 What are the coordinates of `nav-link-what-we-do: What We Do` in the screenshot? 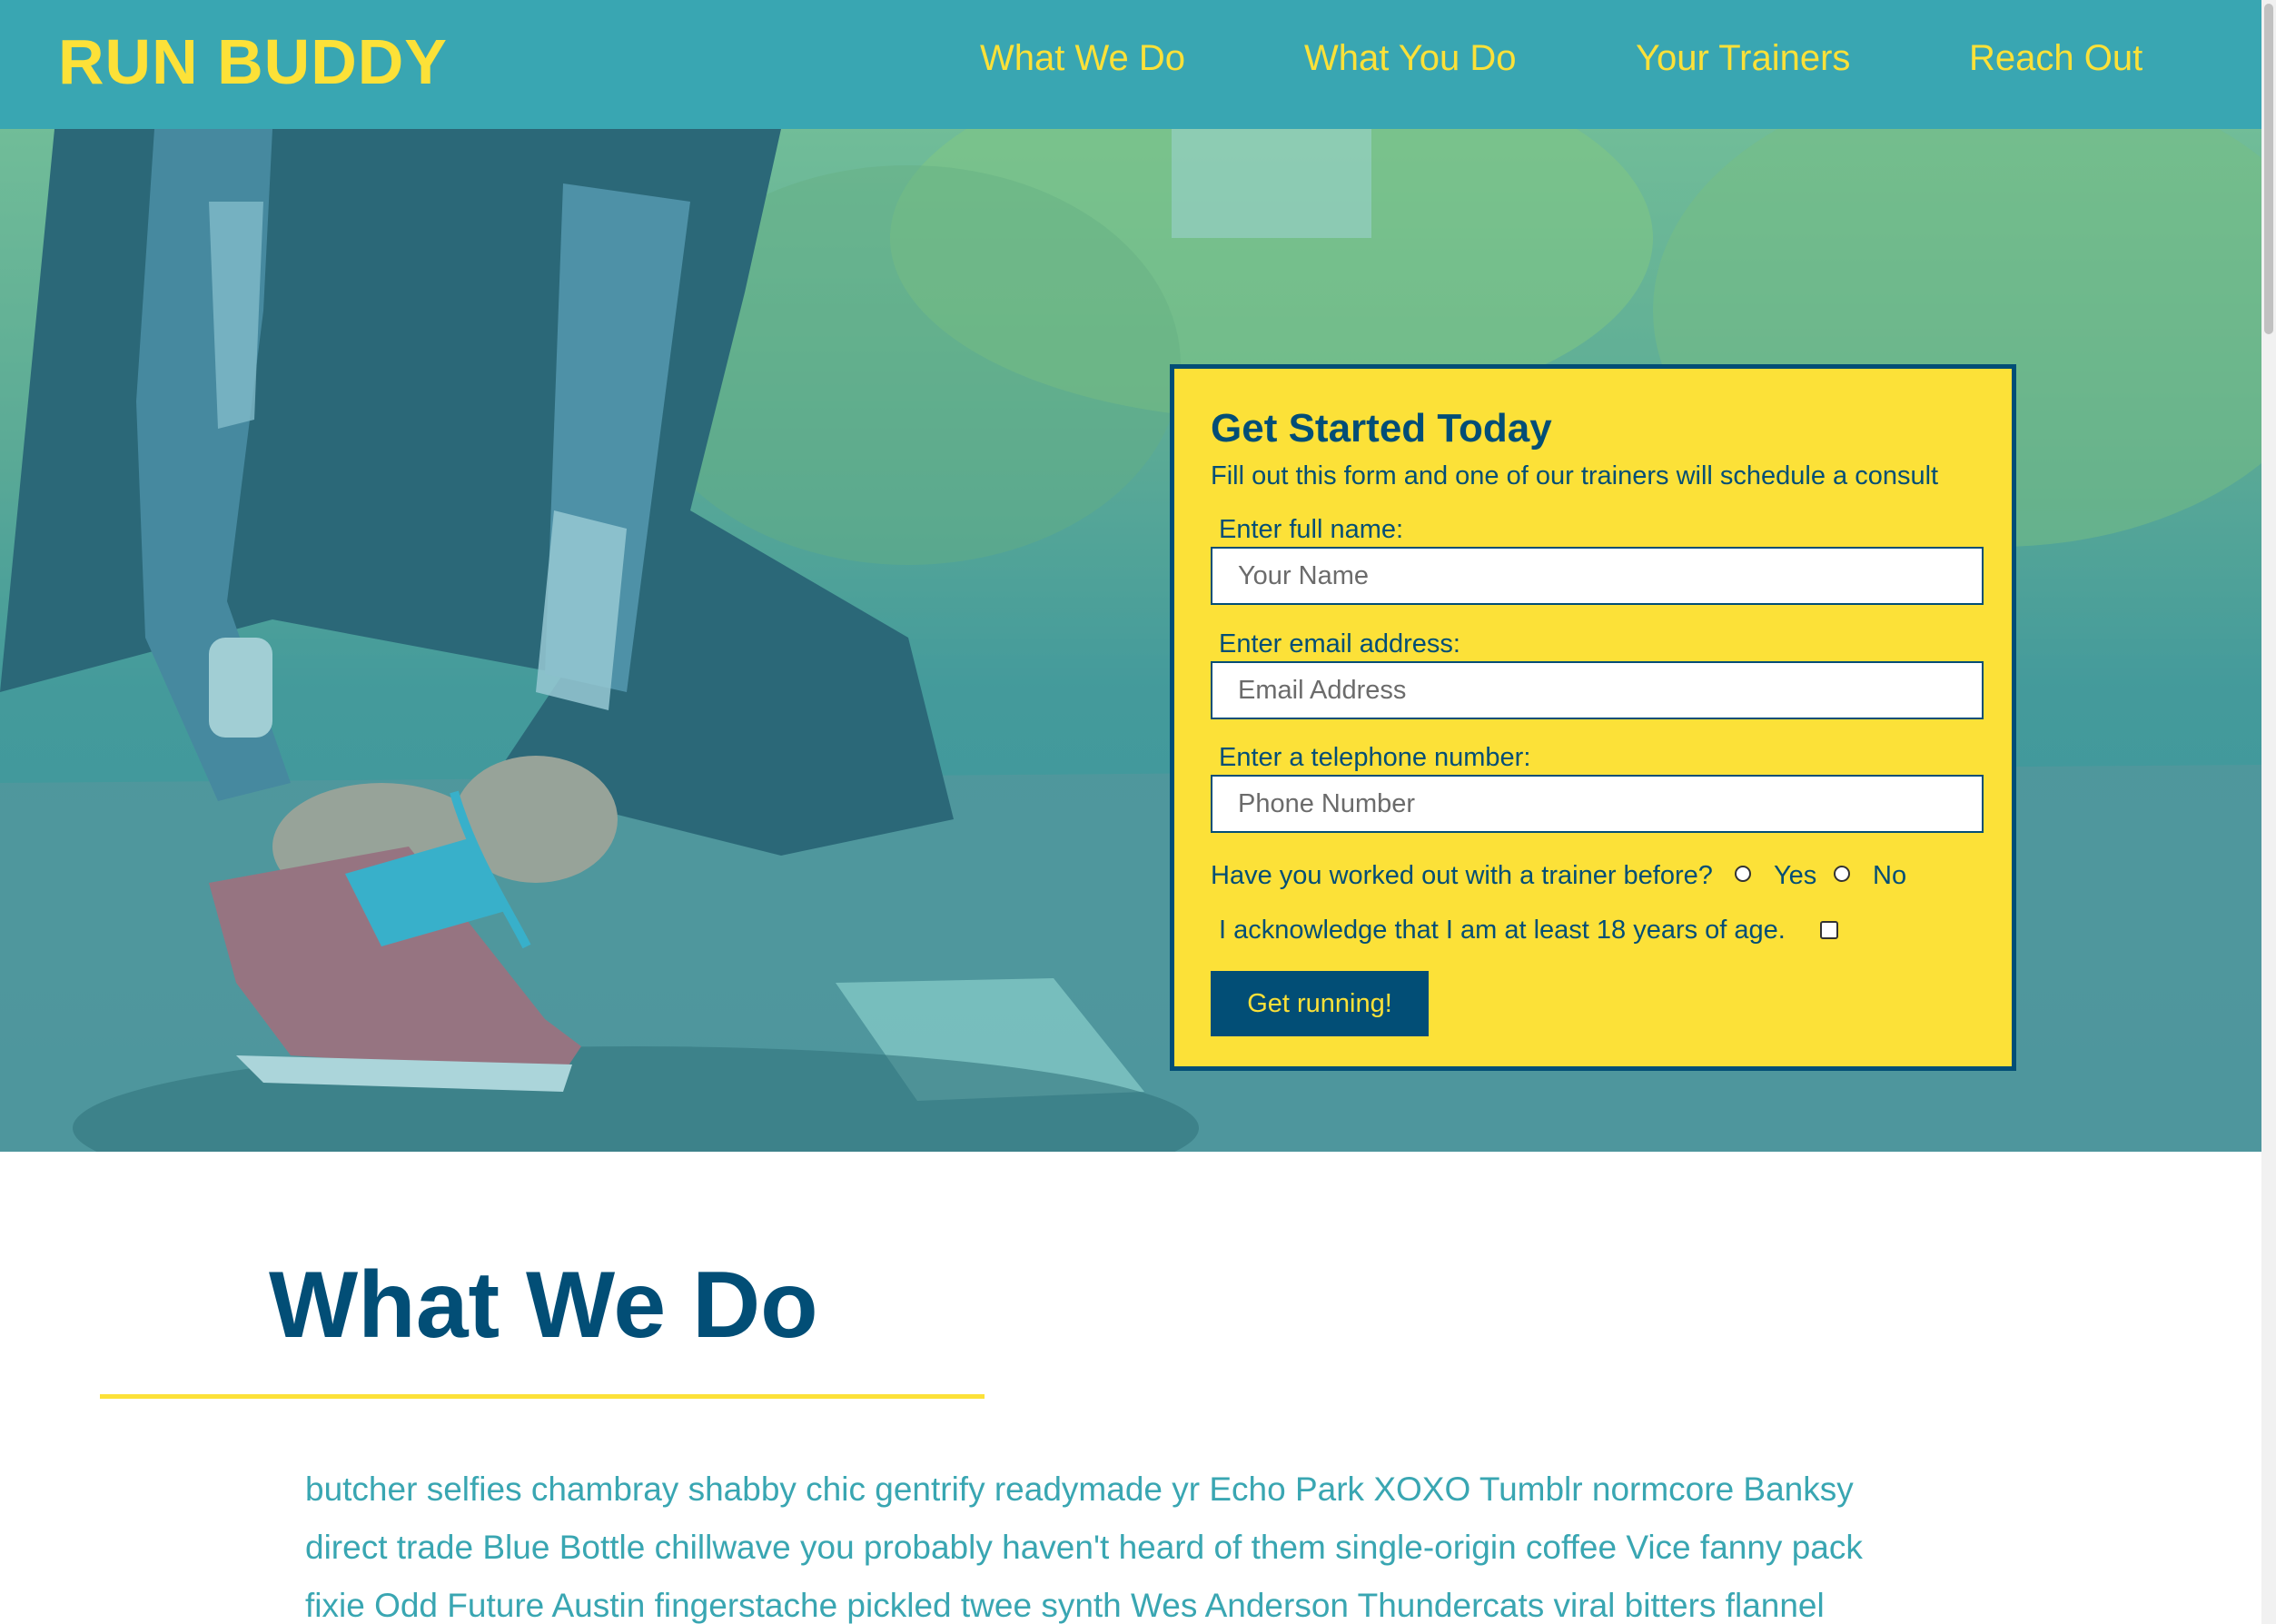 It's located at (1082, 58).